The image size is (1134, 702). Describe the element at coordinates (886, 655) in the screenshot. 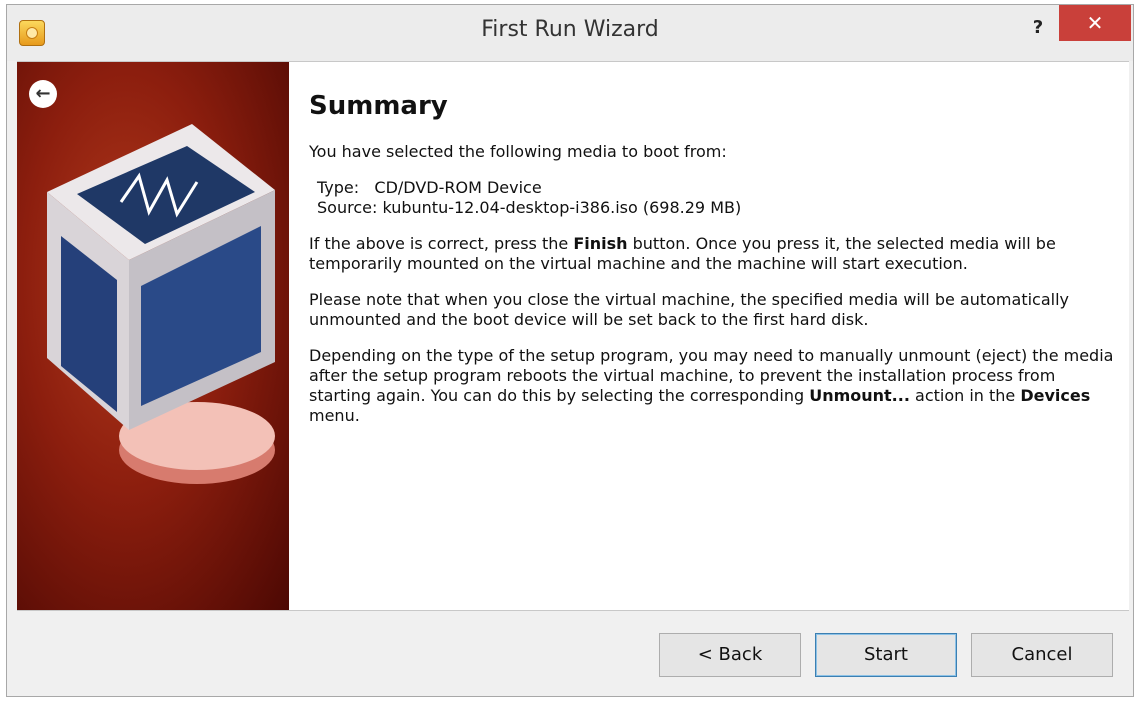

I see `start-button: Start` at that location.